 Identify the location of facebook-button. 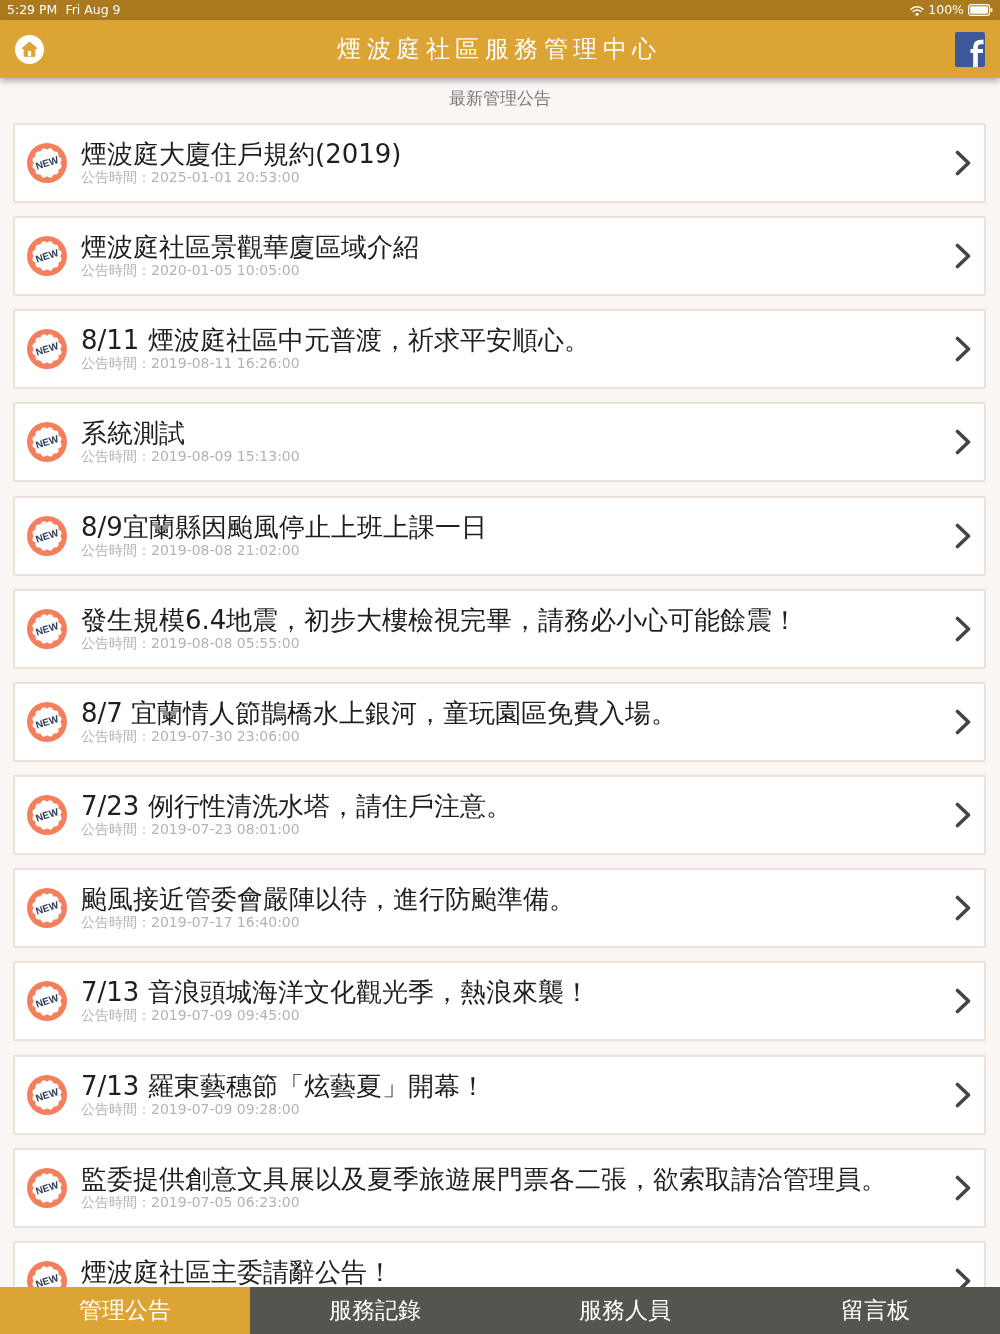
(970, 49).